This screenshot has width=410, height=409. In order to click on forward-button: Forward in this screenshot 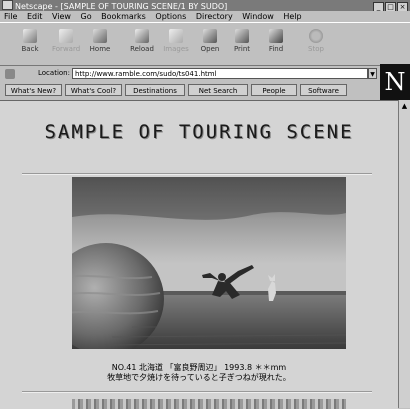, I will do `click(66, 44)`.